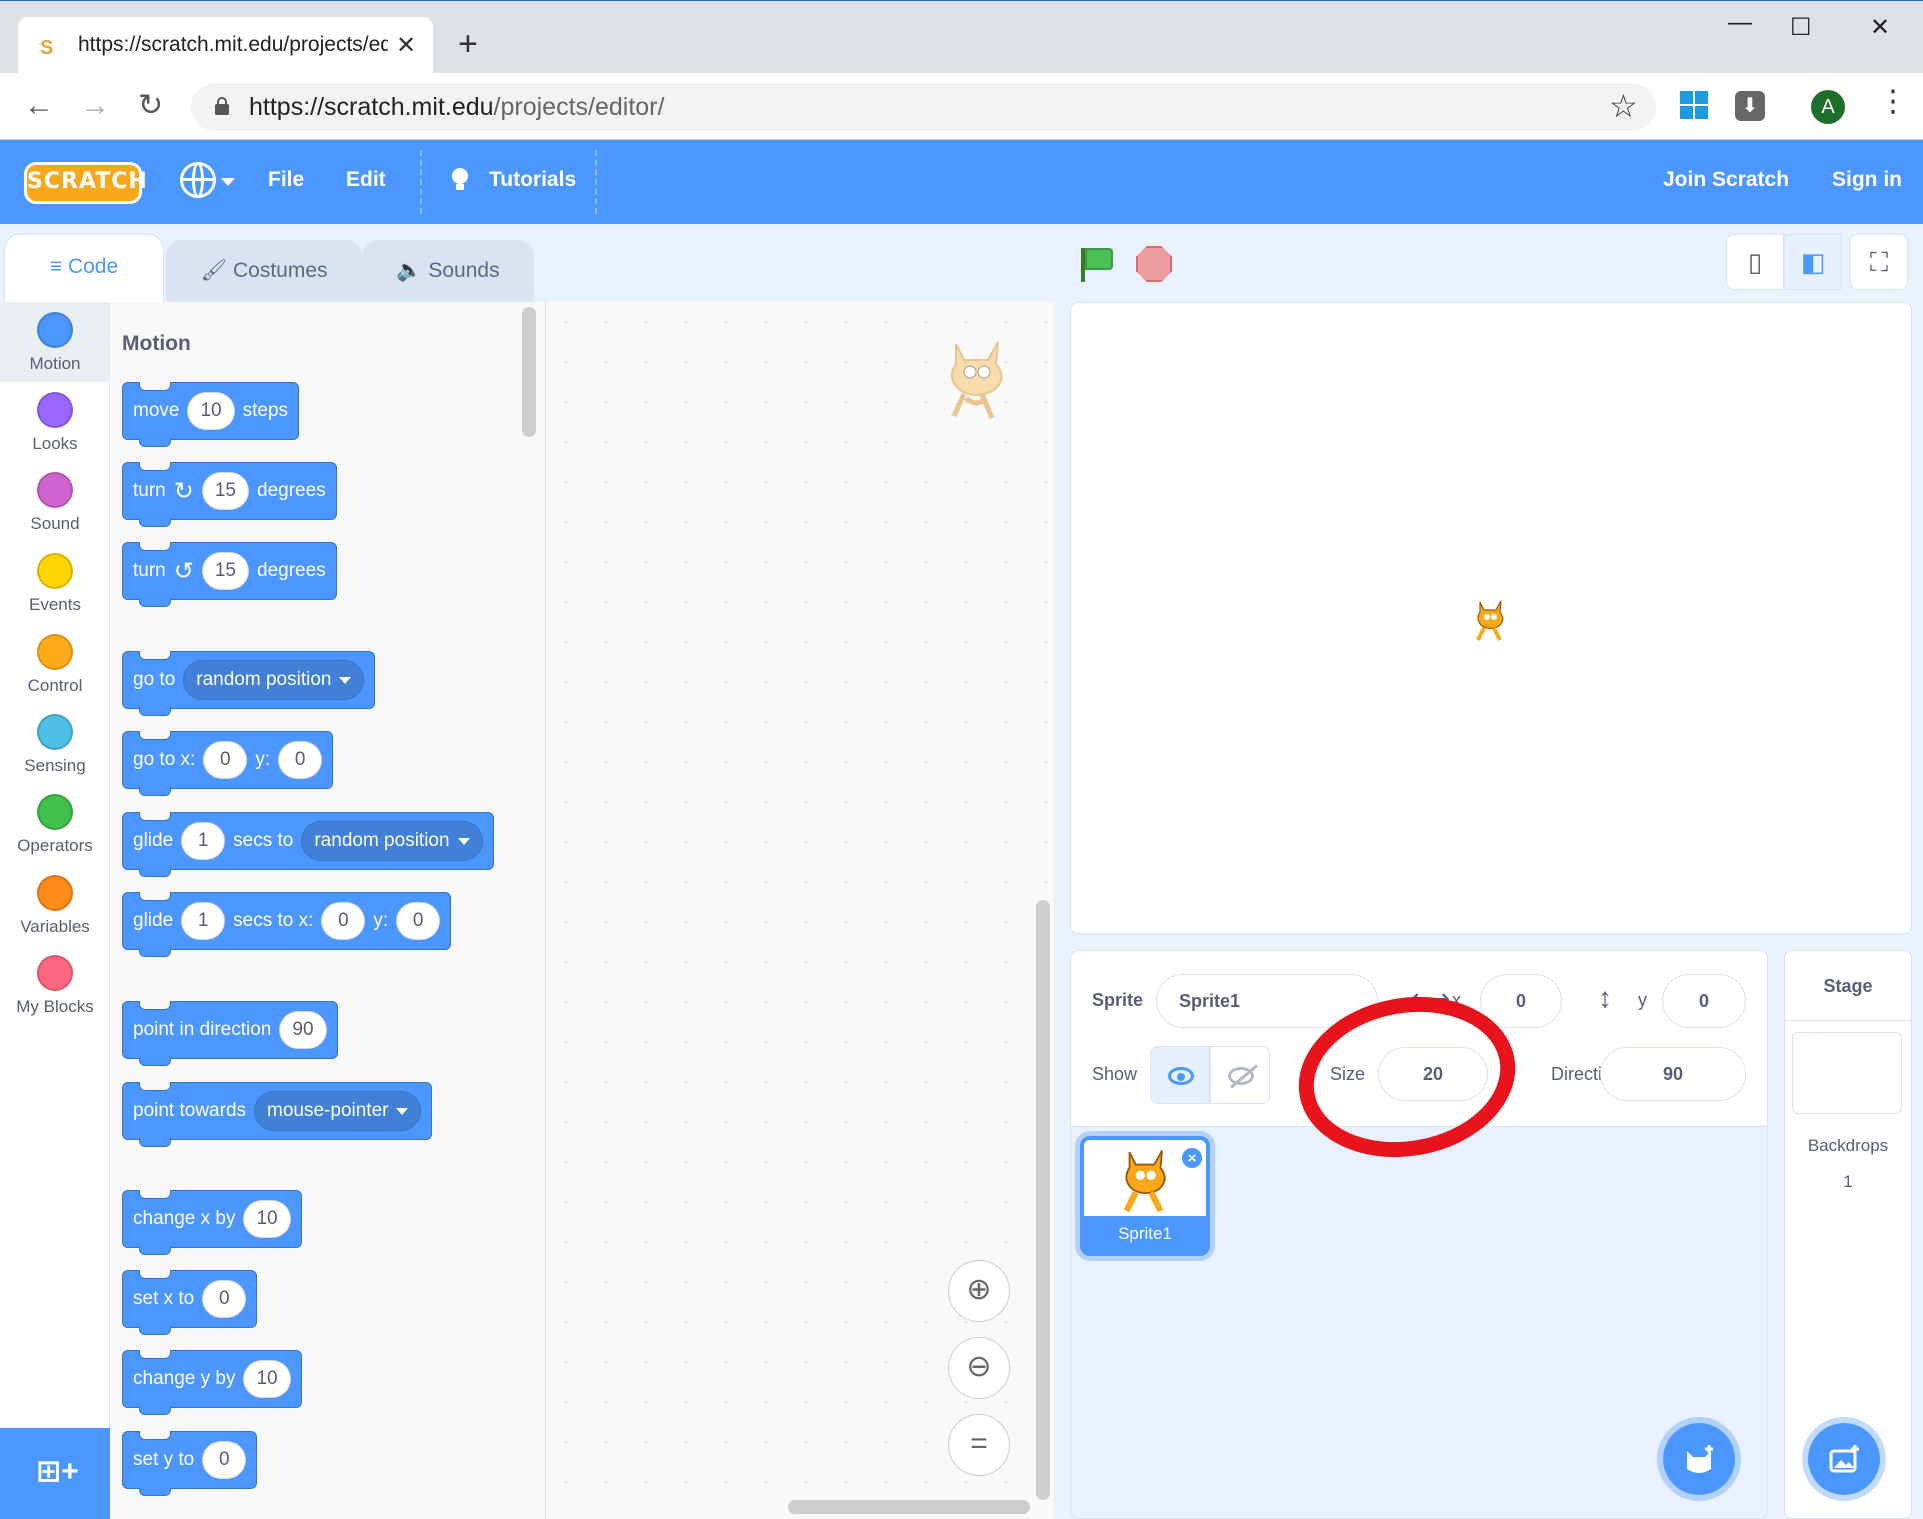 The width and height of the screenshot is (1923, 1519). I want to click on browser-menu-icon: ⋮, so click(1893, 102).